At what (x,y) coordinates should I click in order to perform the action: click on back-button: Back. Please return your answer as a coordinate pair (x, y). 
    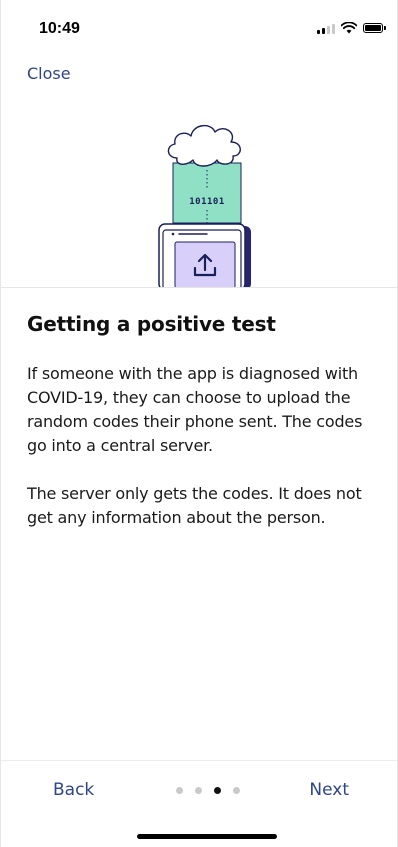
    Looking at the image, I should click on (73, 790).